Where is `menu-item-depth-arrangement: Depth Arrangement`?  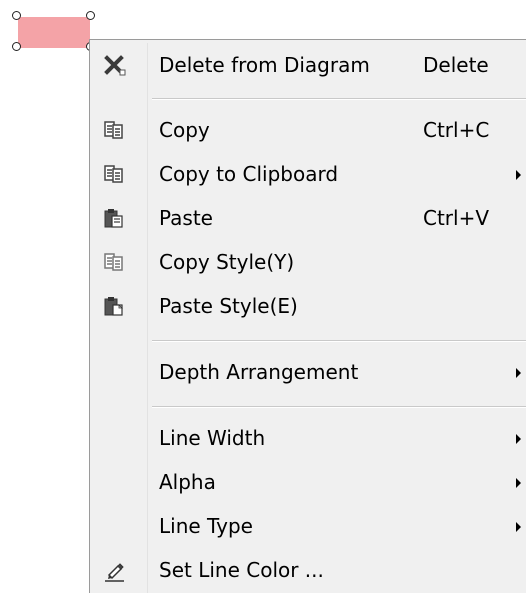
menu-item-depth-arrangement: Depth Arrangement is located at coordinates (308, 372).